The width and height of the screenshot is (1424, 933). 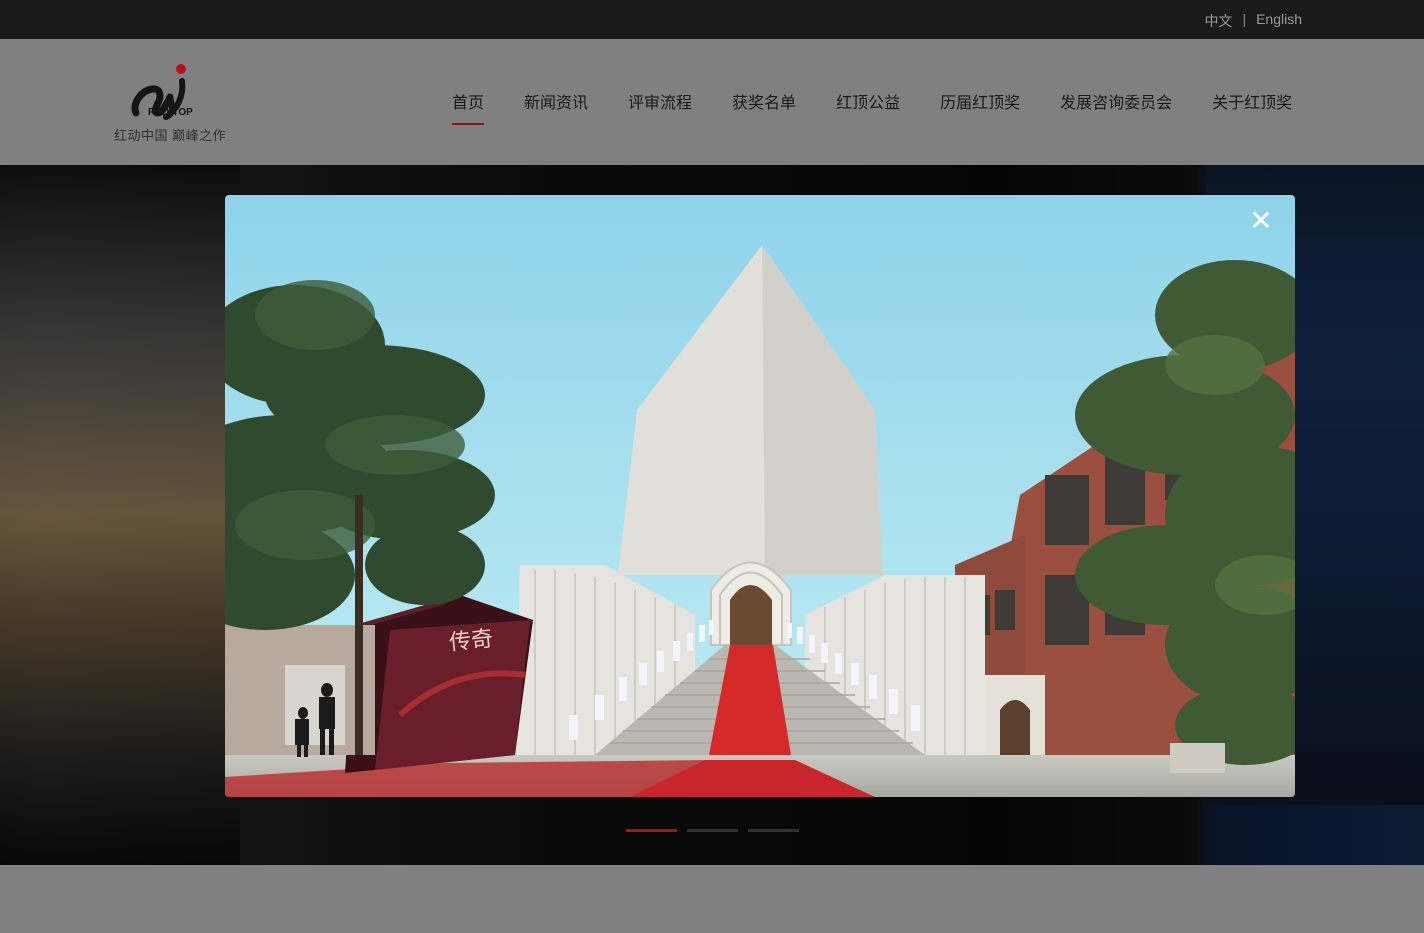 I want to click on carousel-indicators, so click(x=712, y=830).